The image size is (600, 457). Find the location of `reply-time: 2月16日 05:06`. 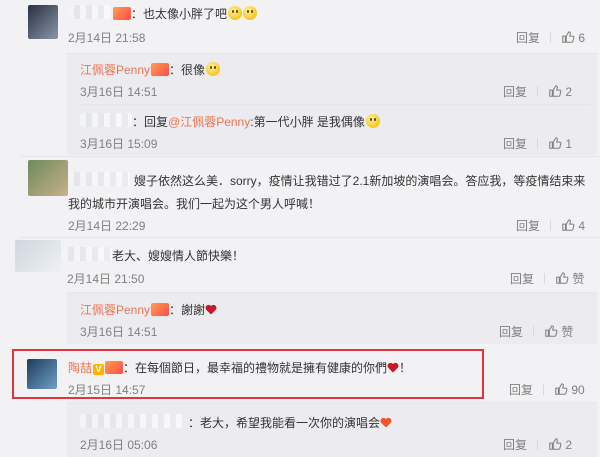

reply-time: 2月16日 05:06 is located at coordinates (119, 445).